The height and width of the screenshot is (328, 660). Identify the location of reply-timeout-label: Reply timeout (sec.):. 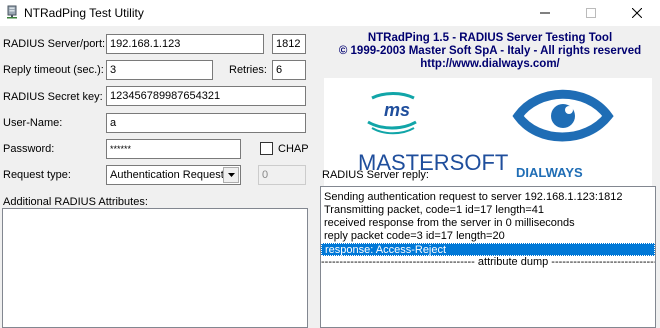
(53, 70).